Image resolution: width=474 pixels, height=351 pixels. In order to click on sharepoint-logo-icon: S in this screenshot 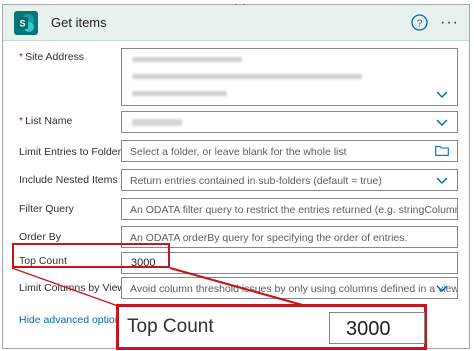, I will do `click(26, 23)`.